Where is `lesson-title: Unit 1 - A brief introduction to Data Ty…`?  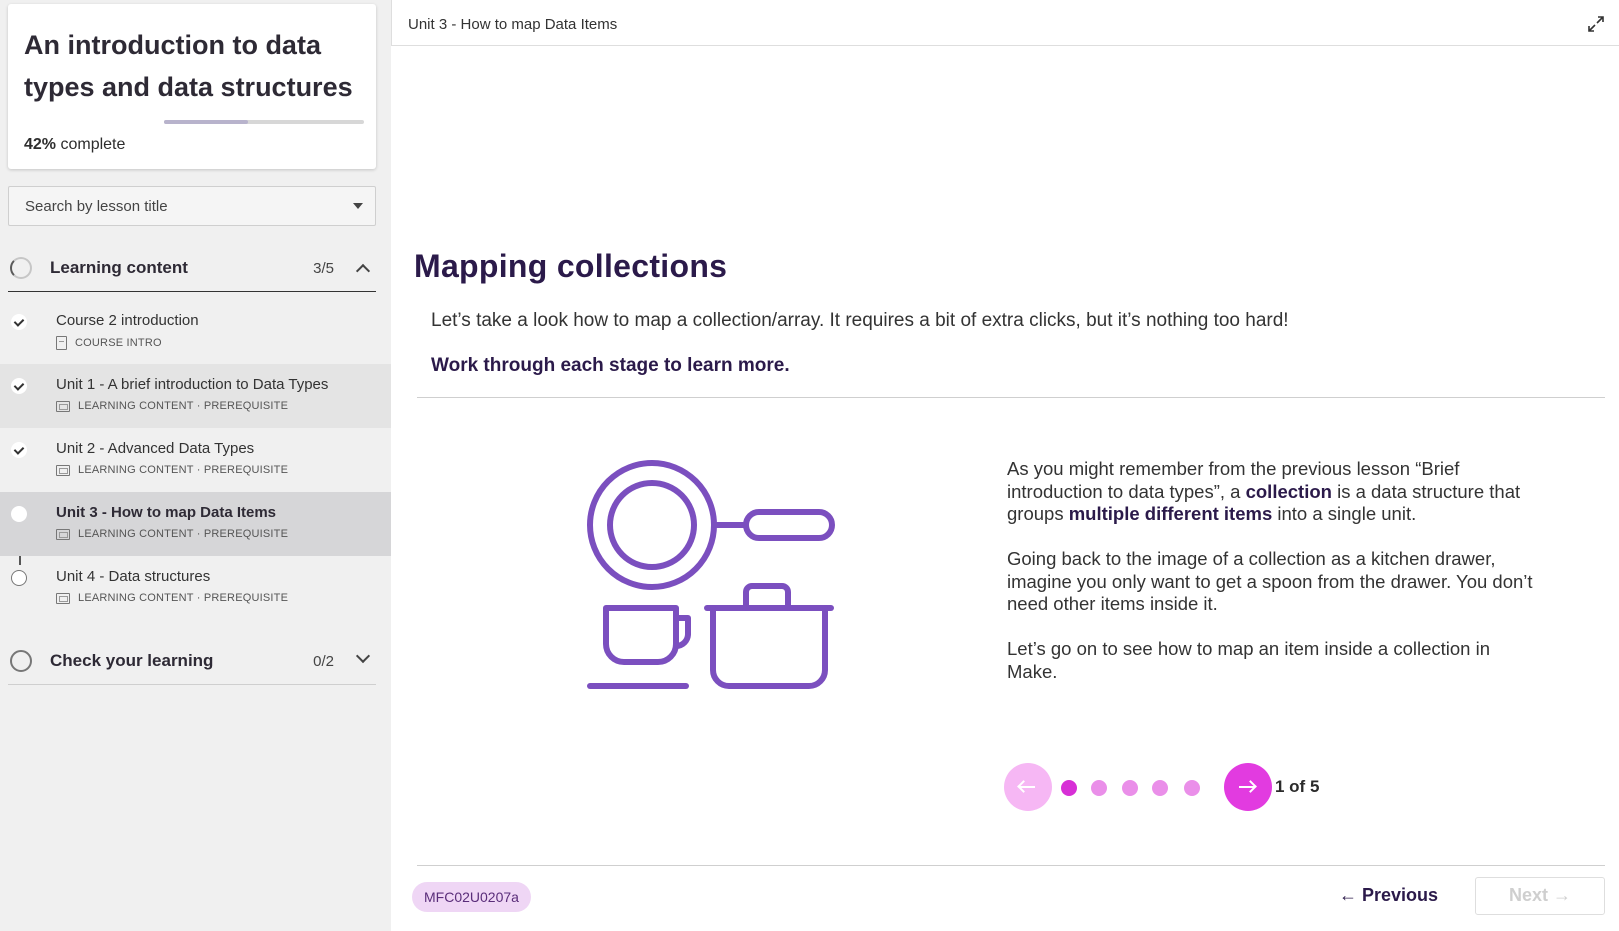
lesson-title: Unit 1 - A brief introduction to Data Ty… is located at coordinates (192, 384).